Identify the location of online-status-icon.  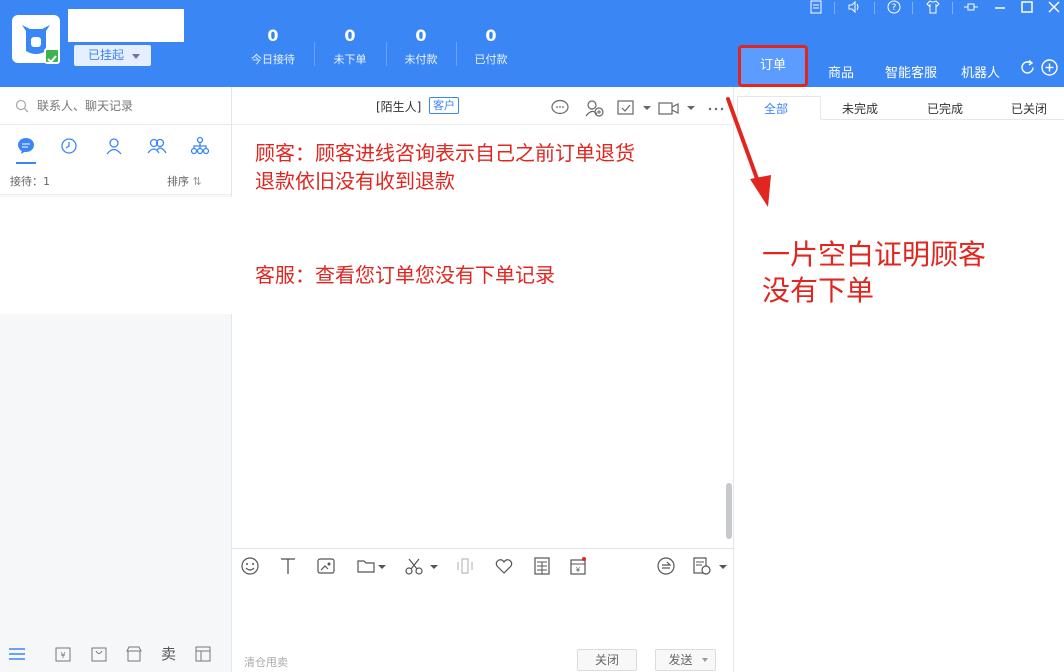
(52, 56).